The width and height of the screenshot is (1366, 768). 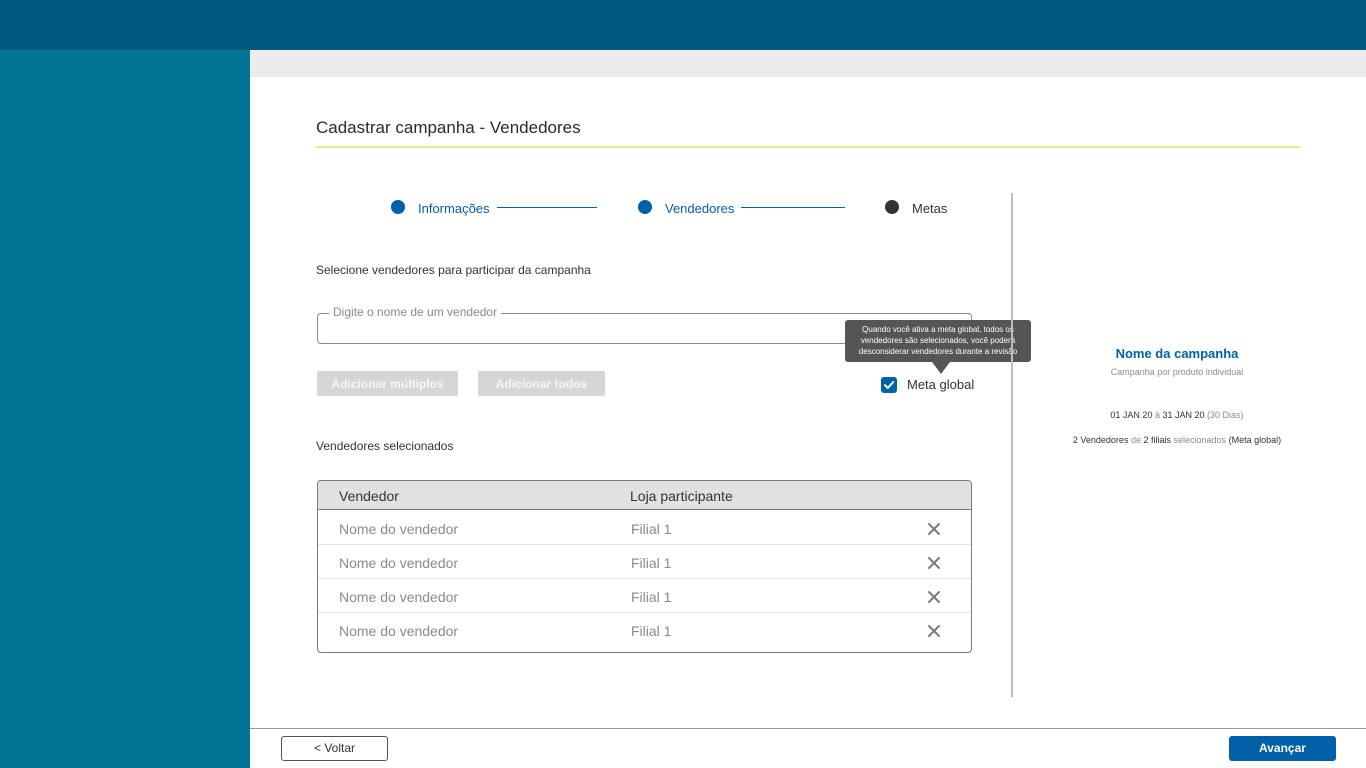 What do you see at coordinates (645, 207) in the screenshot?
I see `step-dot-vendedores` at bounding box center [645, 207].